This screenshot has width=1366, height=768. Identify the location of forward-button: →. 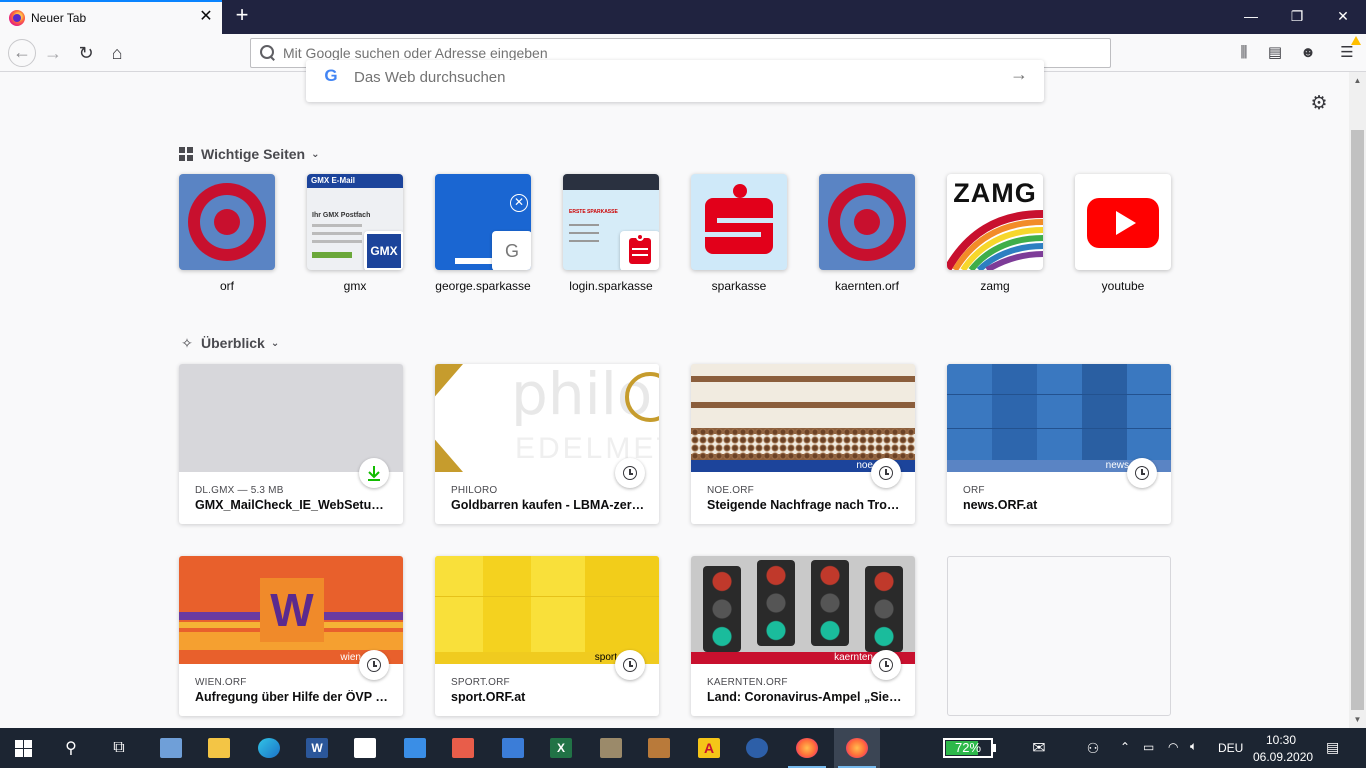
(53, 54).